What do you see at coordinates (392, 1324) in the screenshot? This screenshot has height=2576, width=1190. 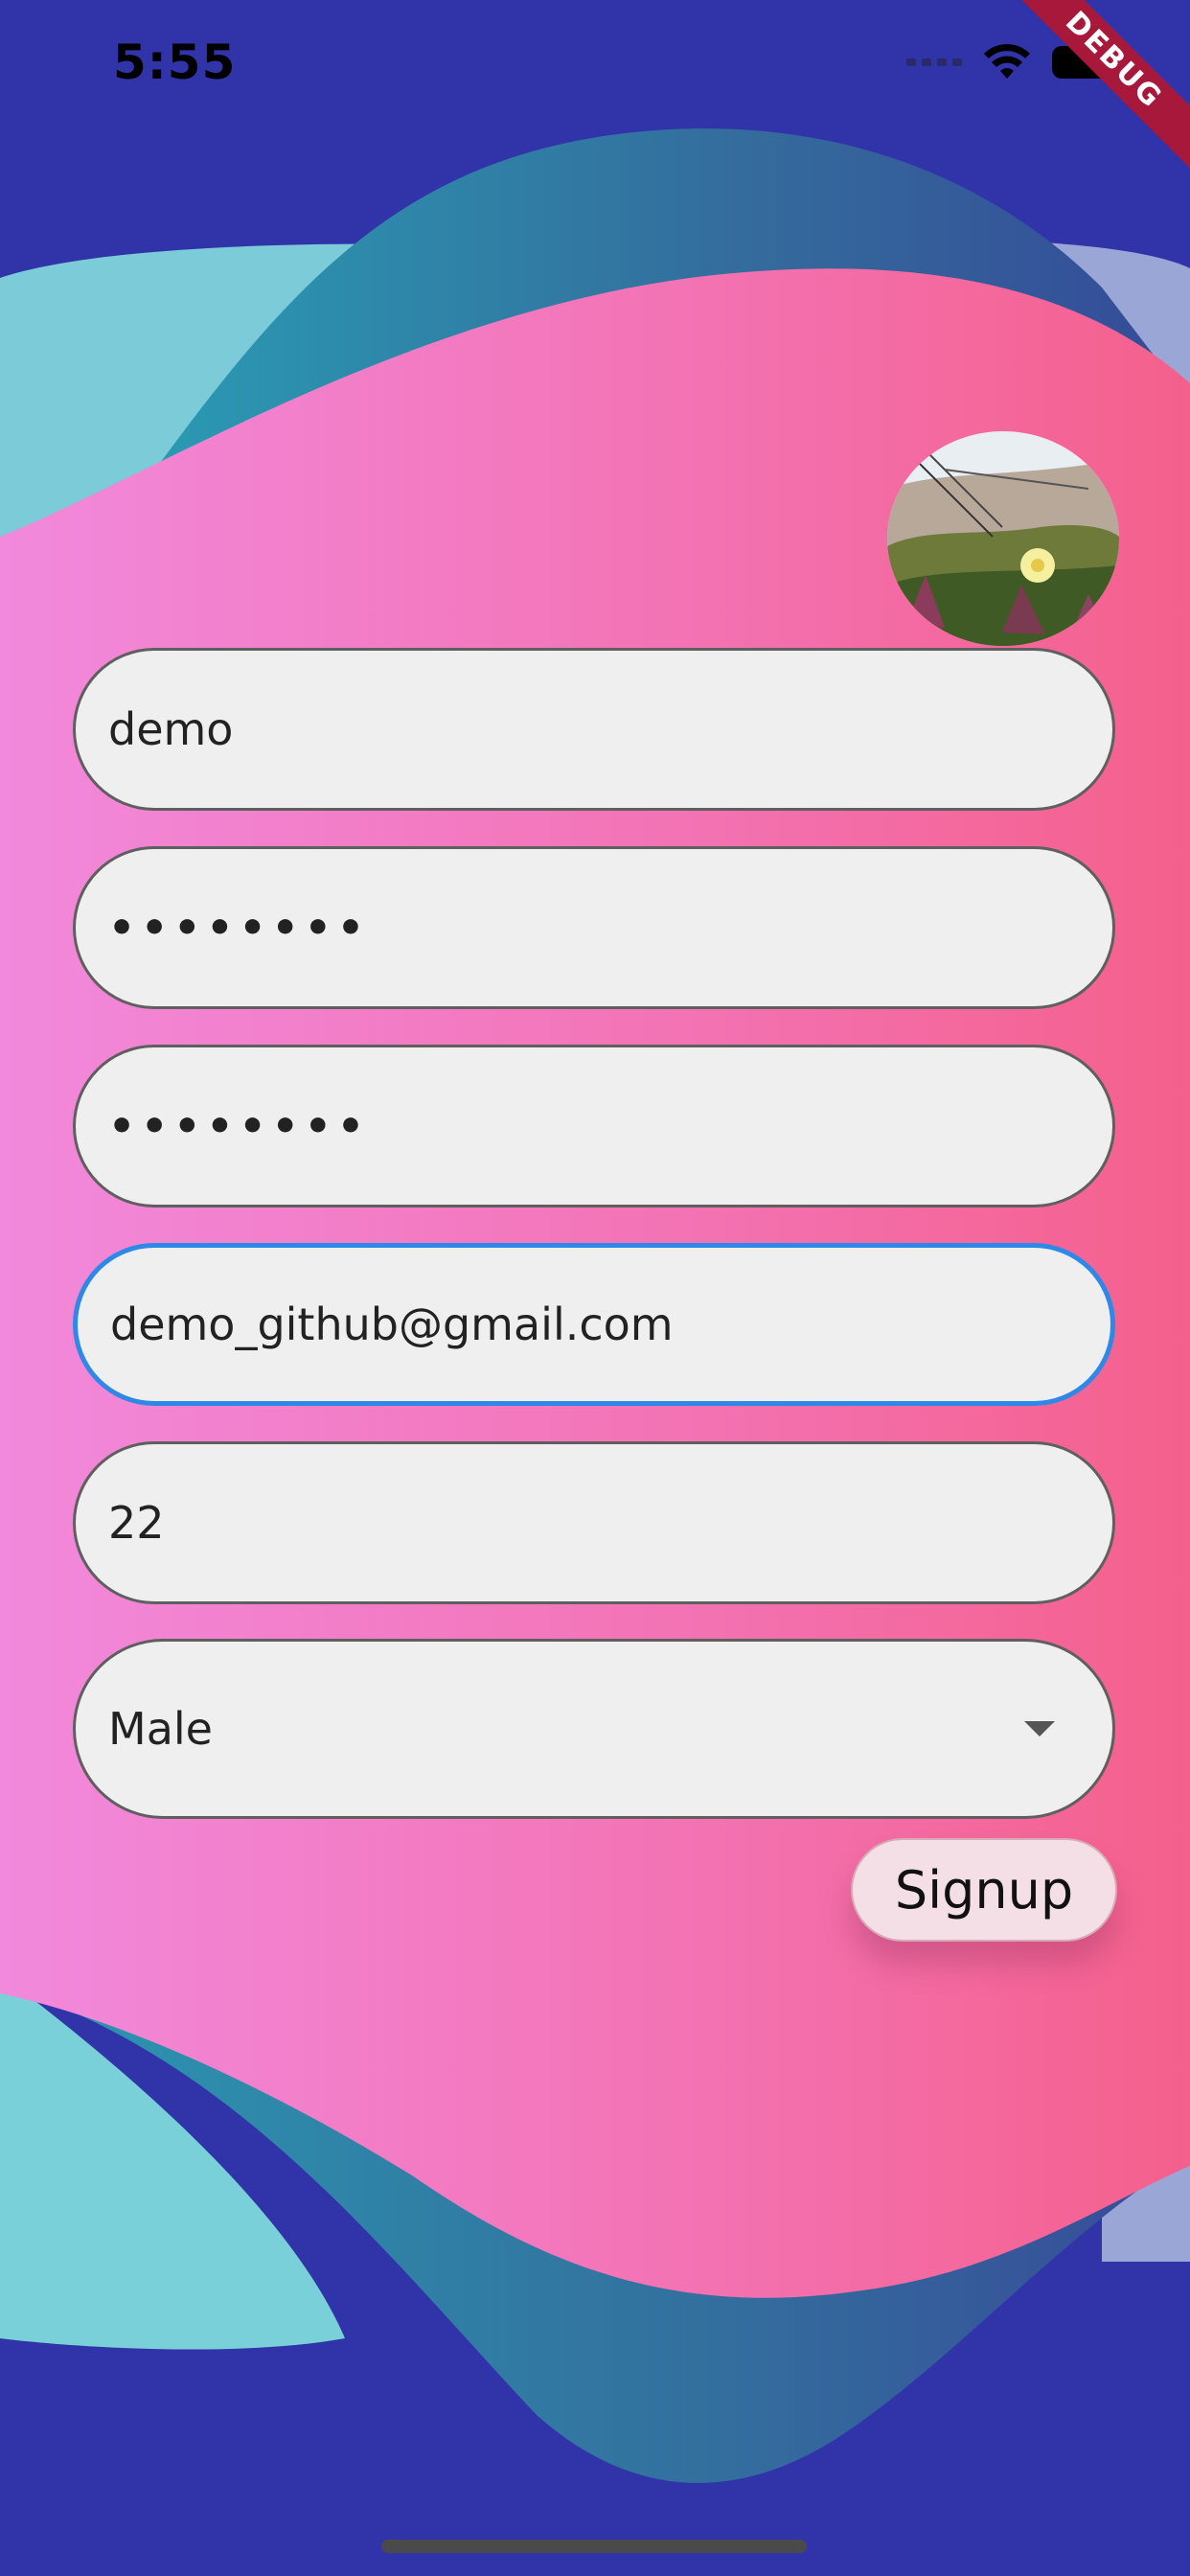 I see `email-value: demo_github@gmail.com` at bounding box center [392, 1324].